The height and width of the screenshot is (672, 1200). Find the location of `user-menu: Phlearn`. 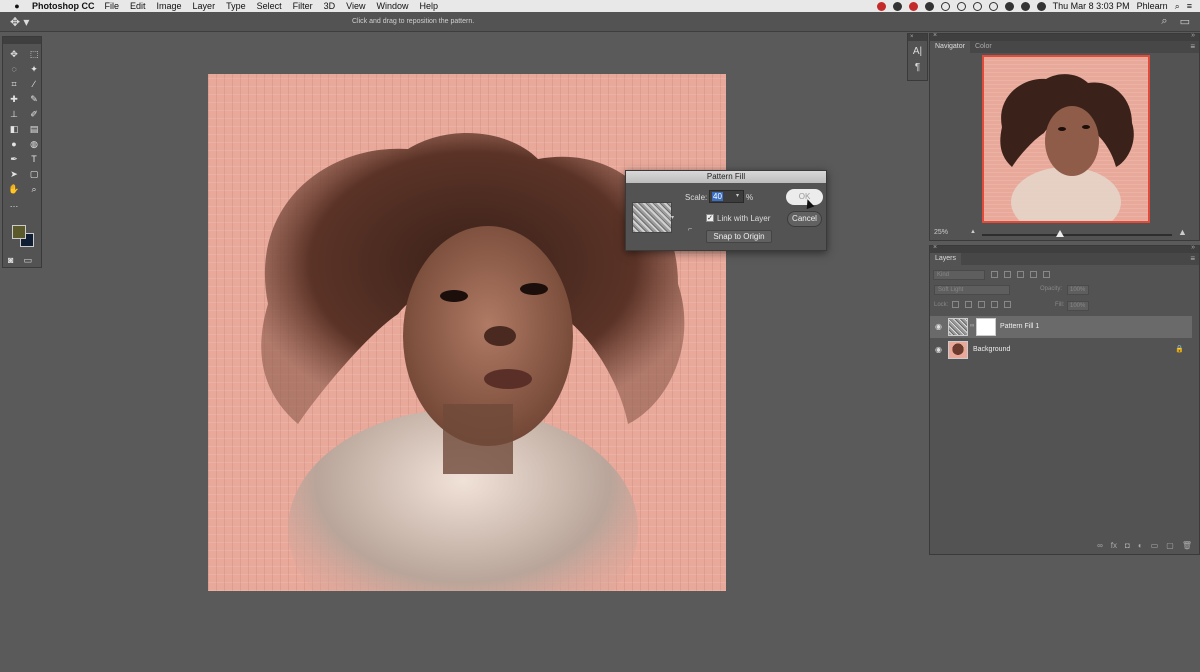

user-menu: Phlearn is located at coordinates (1152, 6).